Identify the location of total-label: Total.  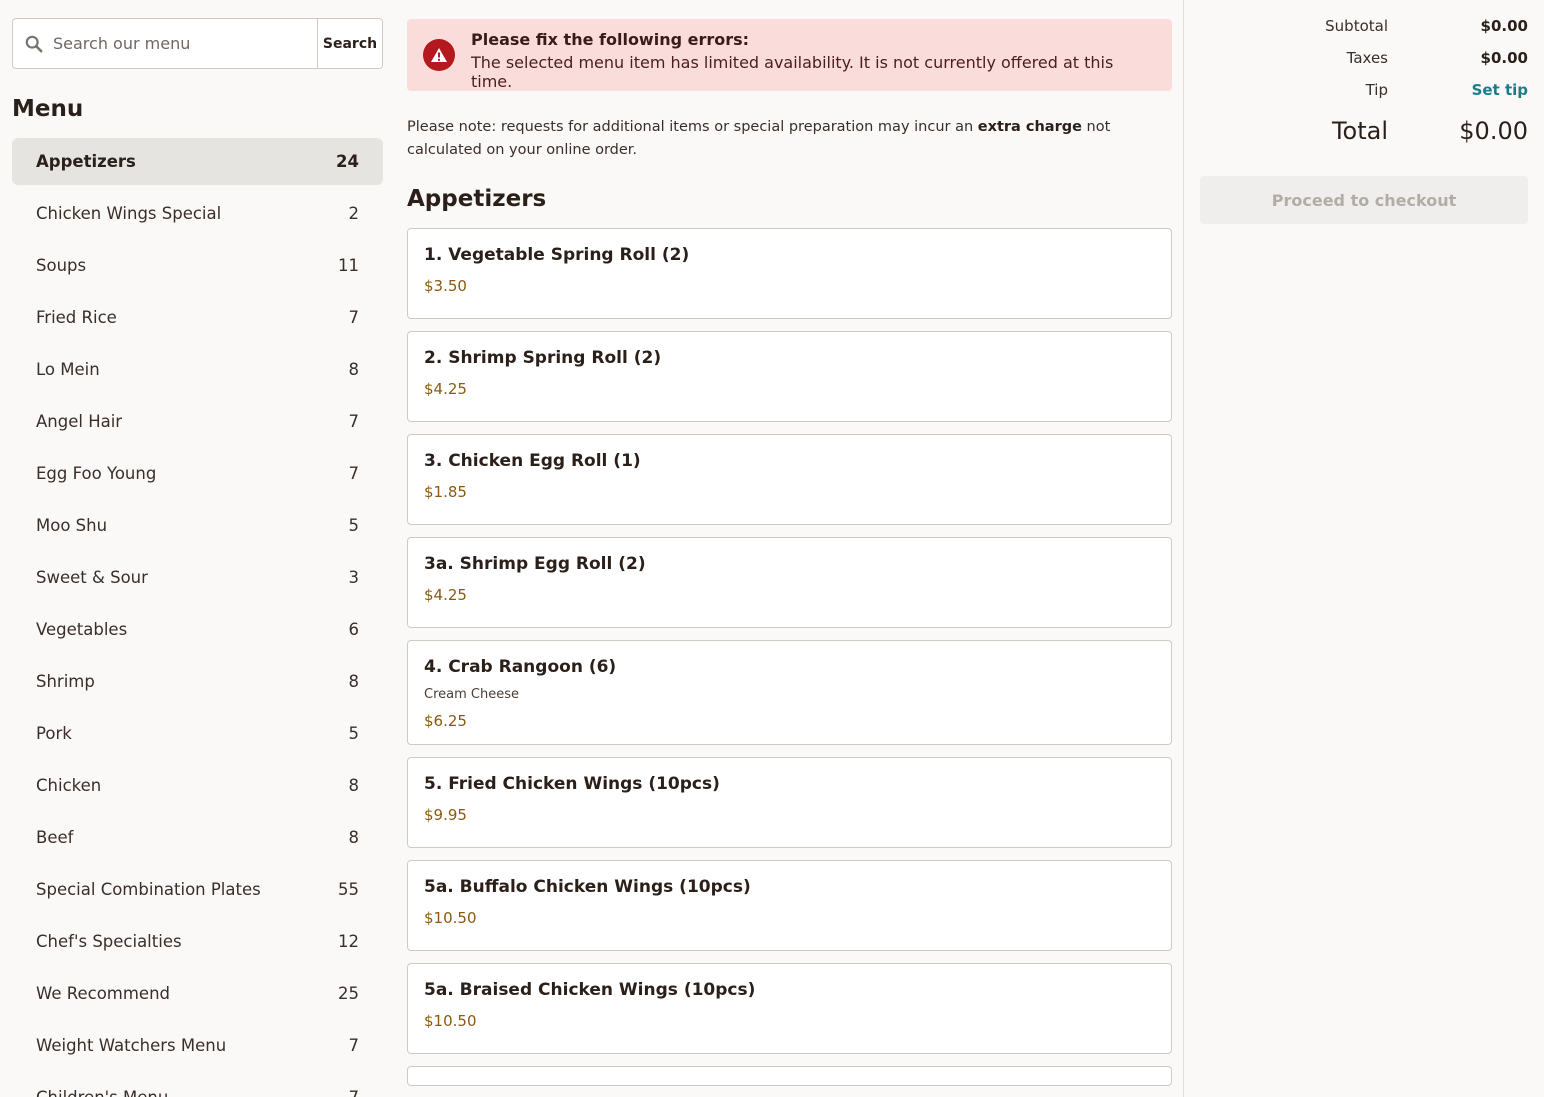
(1359, 131).